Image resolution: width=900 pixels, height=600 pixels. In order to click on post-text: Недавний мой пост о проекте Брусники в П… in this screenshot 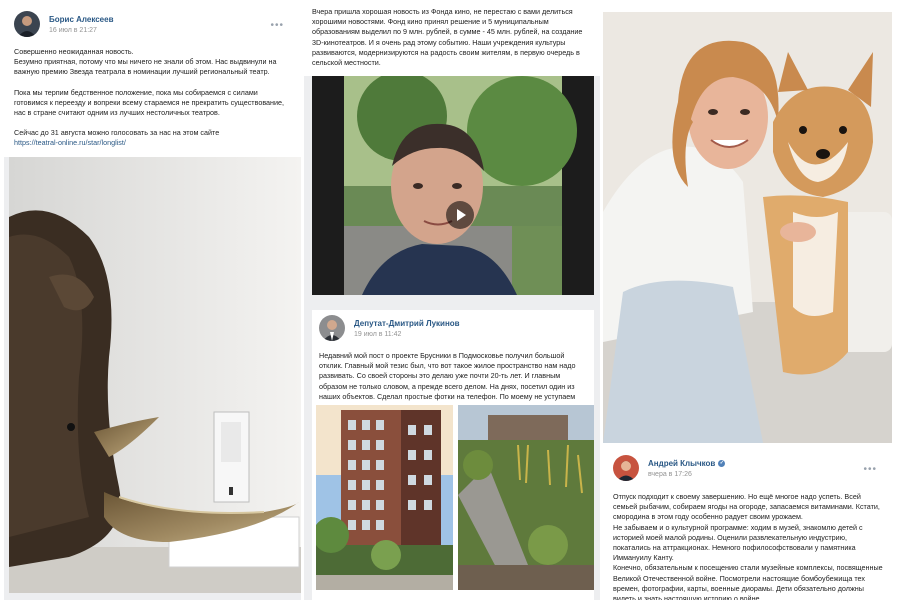, I will do `click(447, 381)`.